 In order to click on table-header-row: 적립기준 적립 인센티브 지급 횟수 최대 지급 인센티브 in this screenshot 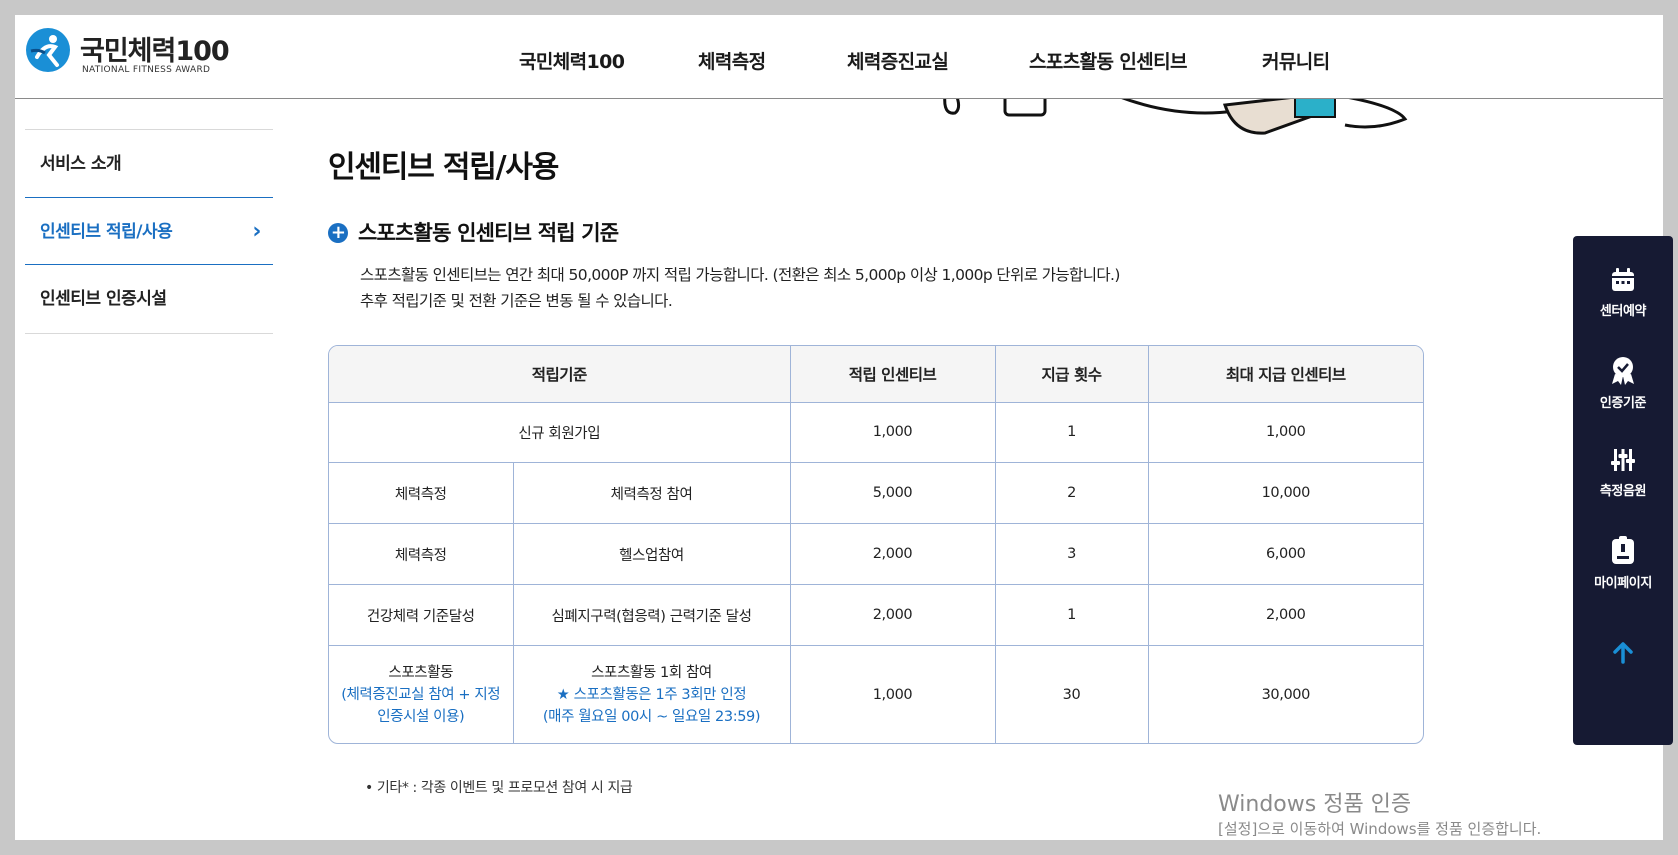, I will do `click(876, 374)`.